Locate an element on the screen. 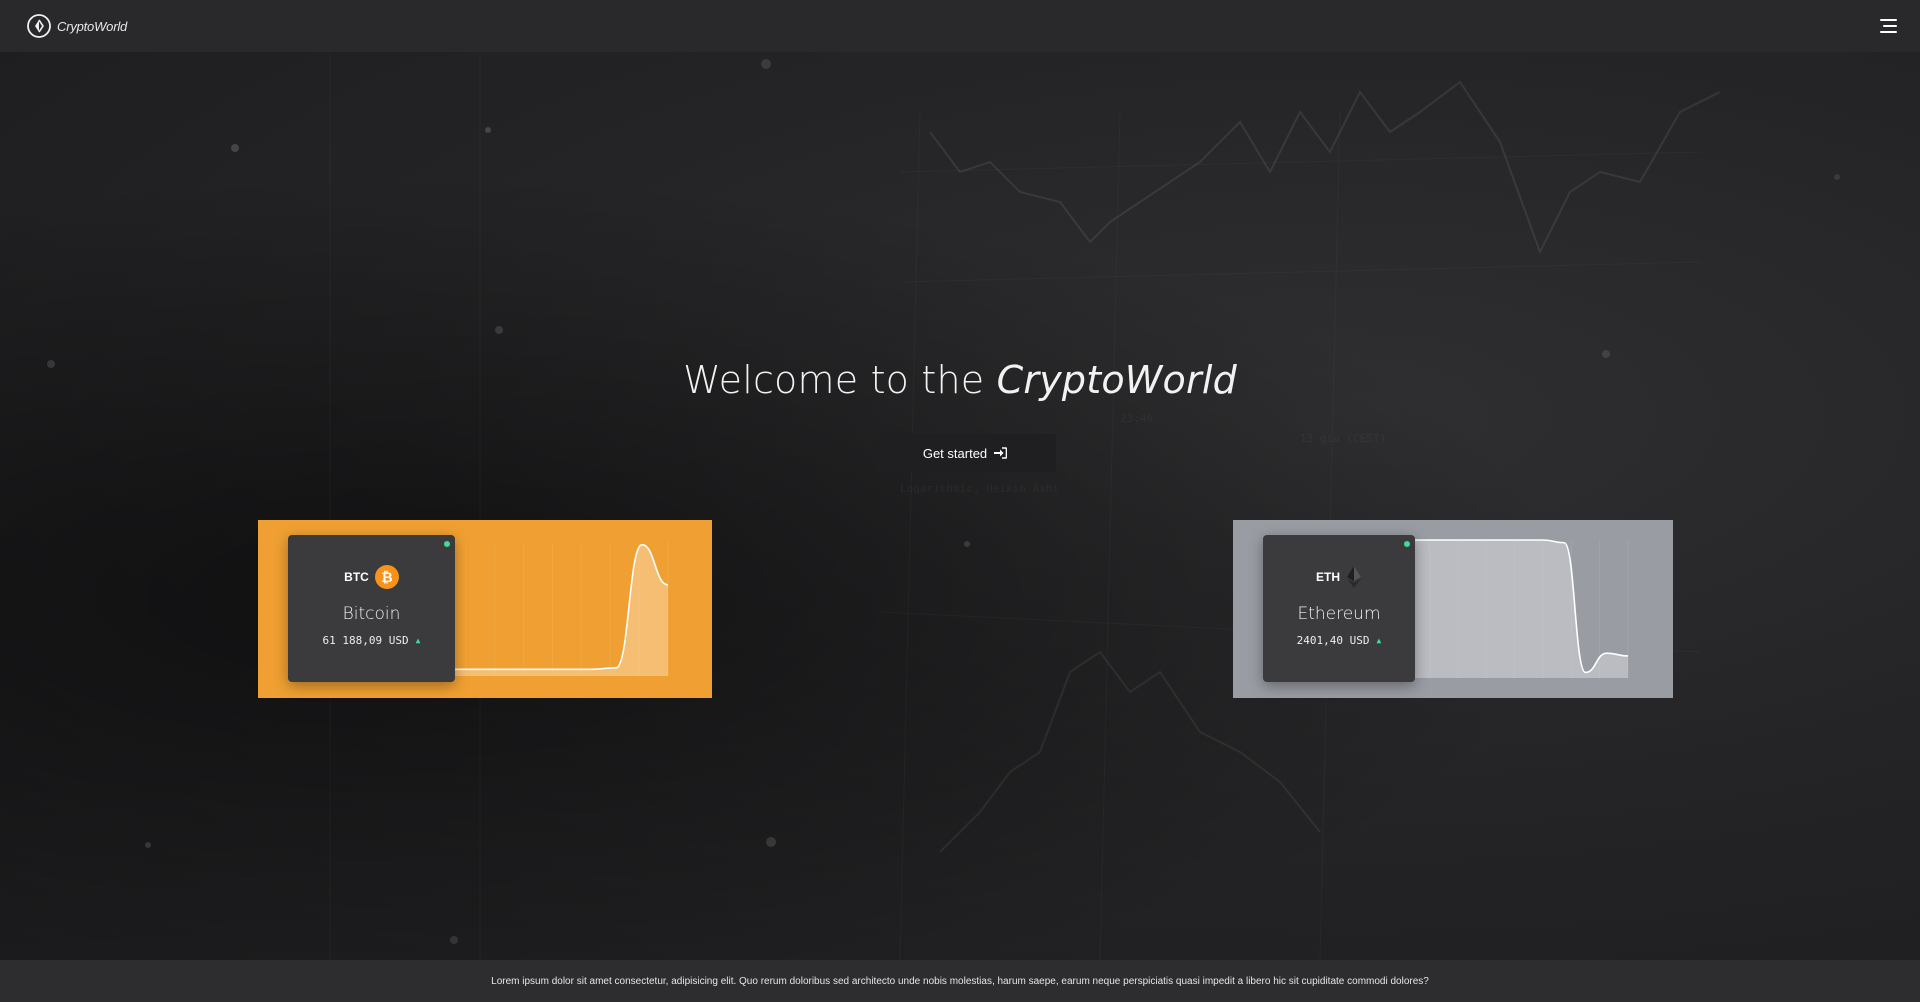 This screenshot has width=1920, height=1002. svg-text: Logarithmic, Heikin Ashi is located at coordinates (979, 488).